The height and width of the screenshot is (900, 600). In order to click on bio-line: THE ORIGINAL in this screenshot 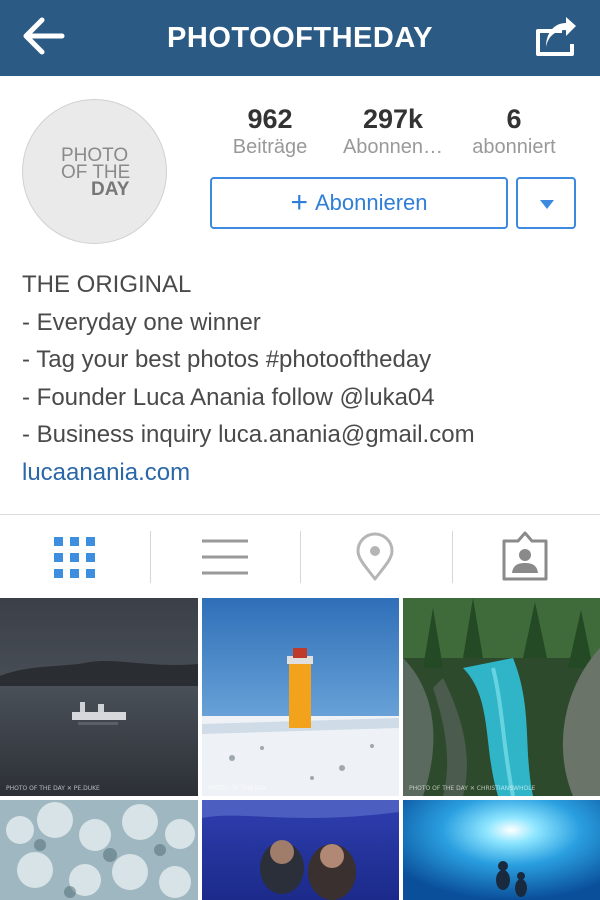, I will do `click(107, 284)`.